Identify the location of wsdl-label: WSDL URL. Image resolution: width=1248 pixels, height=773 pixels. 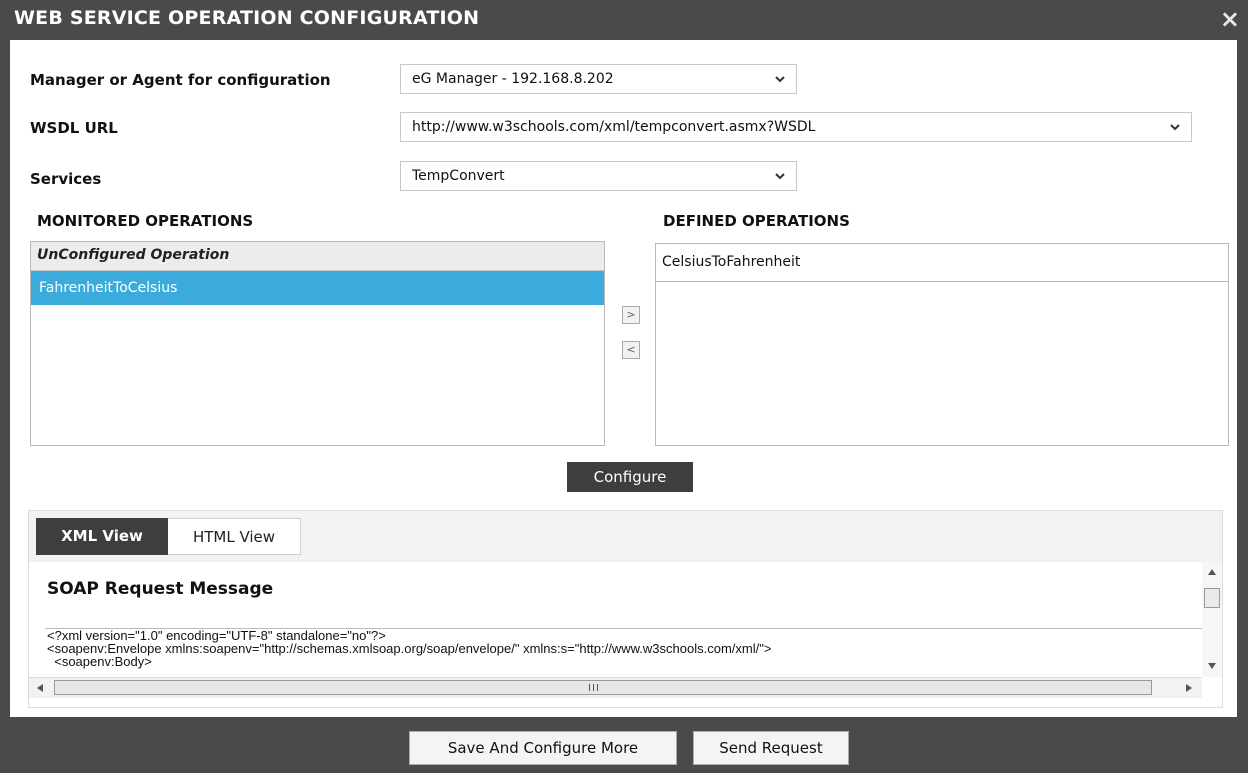
(74, 128).